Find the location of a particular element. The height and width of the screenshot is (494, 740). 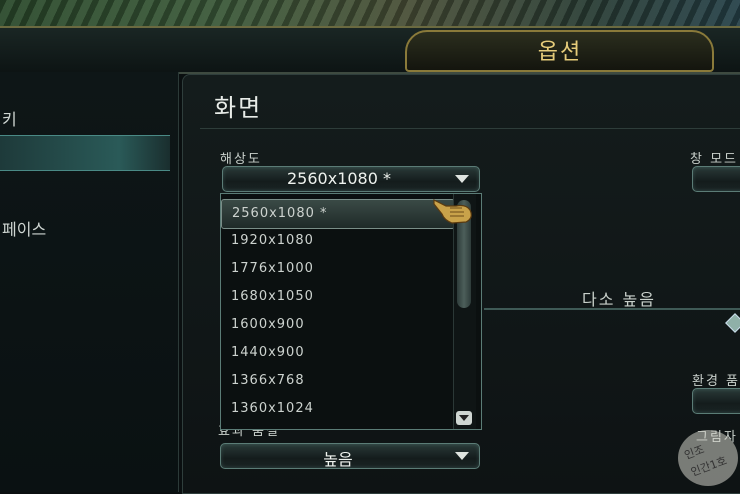

effects-dropdown: 높음 is located at coordinates (350, 456).